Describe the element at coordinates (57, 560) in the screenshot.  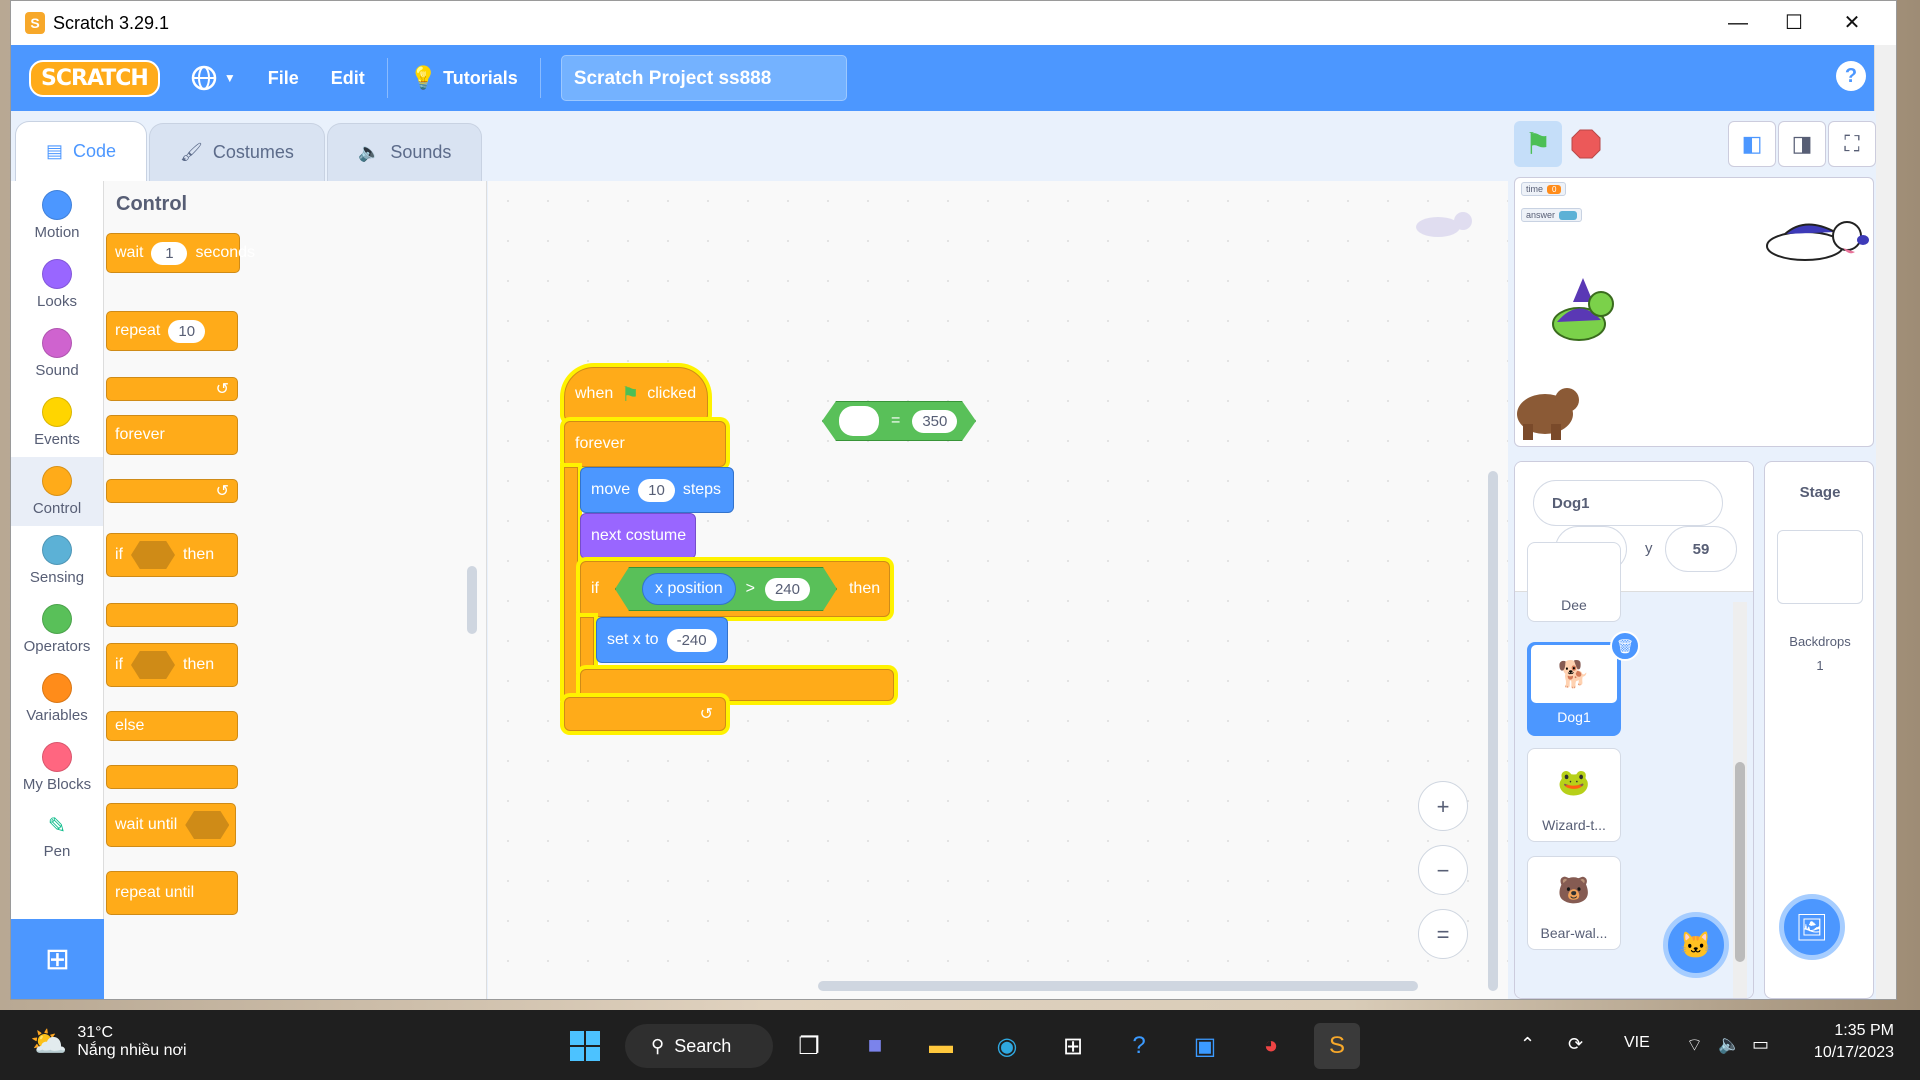
I see `category-sensing: Sensing` at that location.